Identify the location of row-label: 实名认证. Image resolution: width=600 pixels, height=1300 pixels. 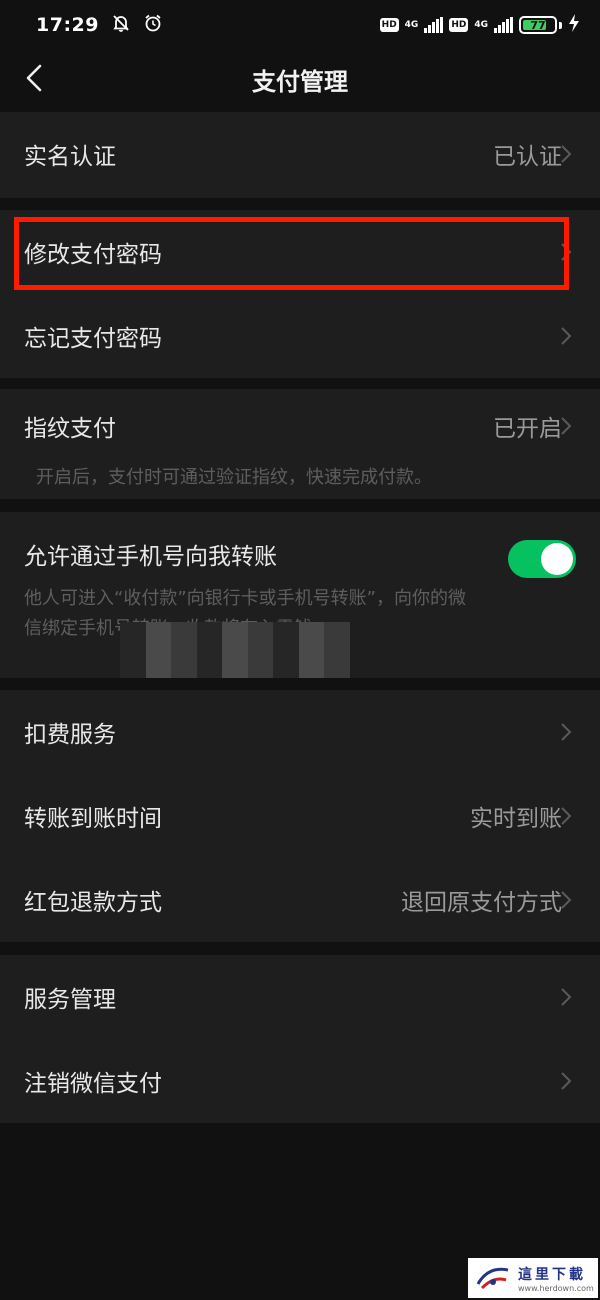
(70, 157).